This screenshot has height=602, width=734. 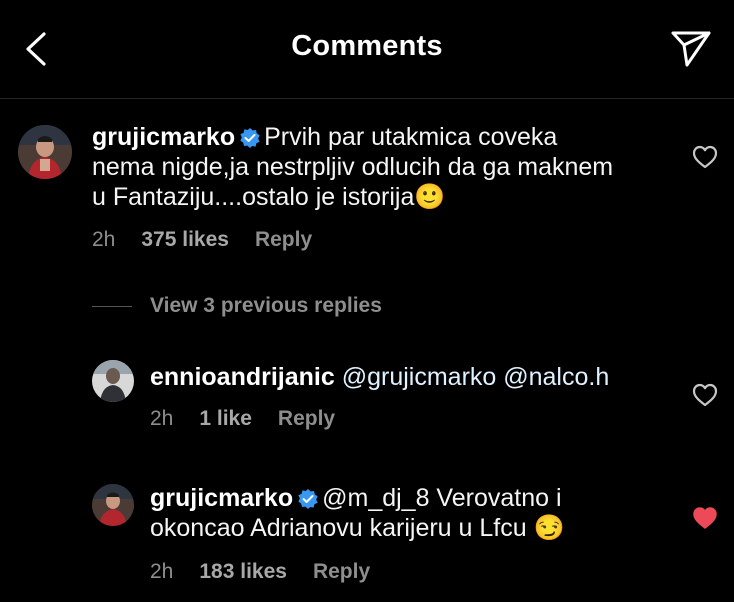 What do you see at coordinates (691, 48) in the screenshot?
I see `share-send-icon` at bounding box center [691, 48].